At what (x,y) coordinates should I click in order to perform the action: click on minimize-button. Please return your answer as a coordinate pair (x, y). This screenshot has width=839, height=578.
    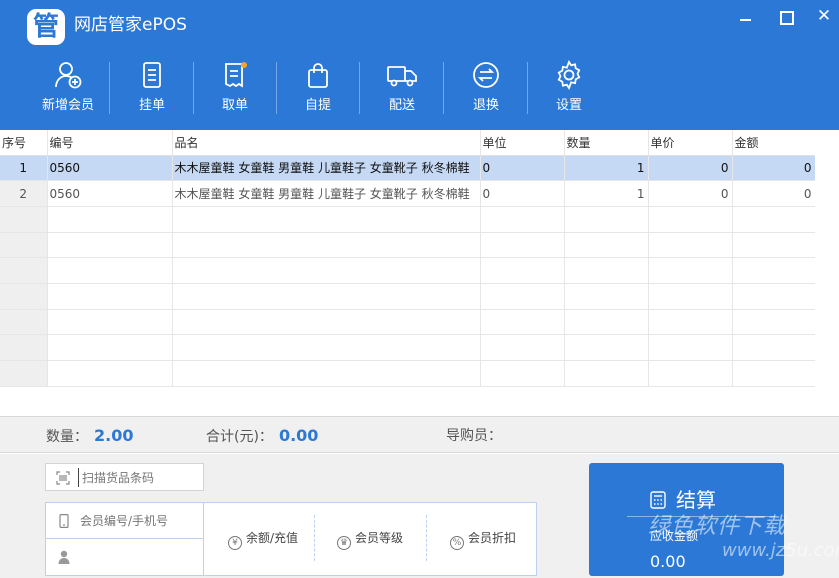
    Looking at the image, I should click on (745, 16).